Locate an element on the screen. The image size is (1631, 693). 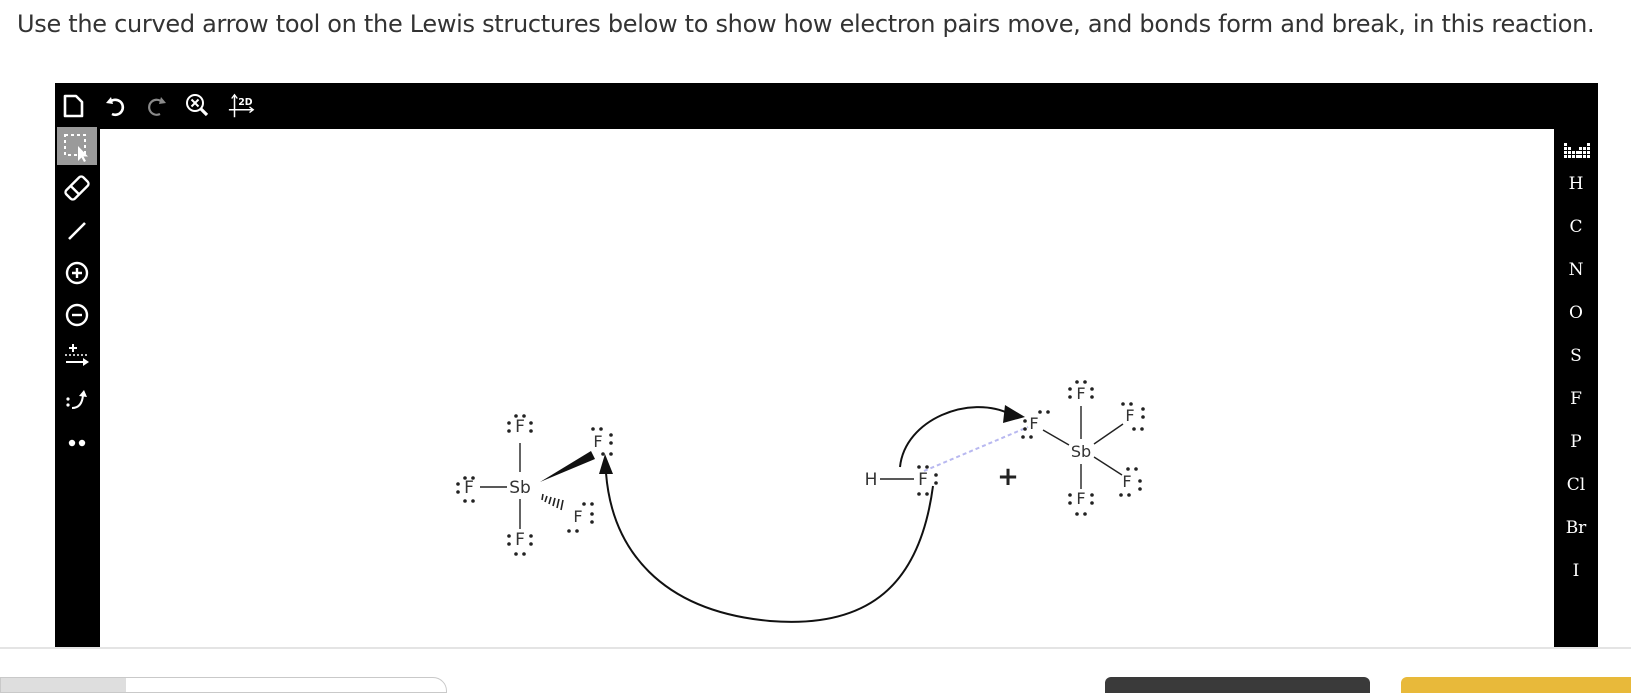
hf-h-atom: H is located at coordinates (871, 480).